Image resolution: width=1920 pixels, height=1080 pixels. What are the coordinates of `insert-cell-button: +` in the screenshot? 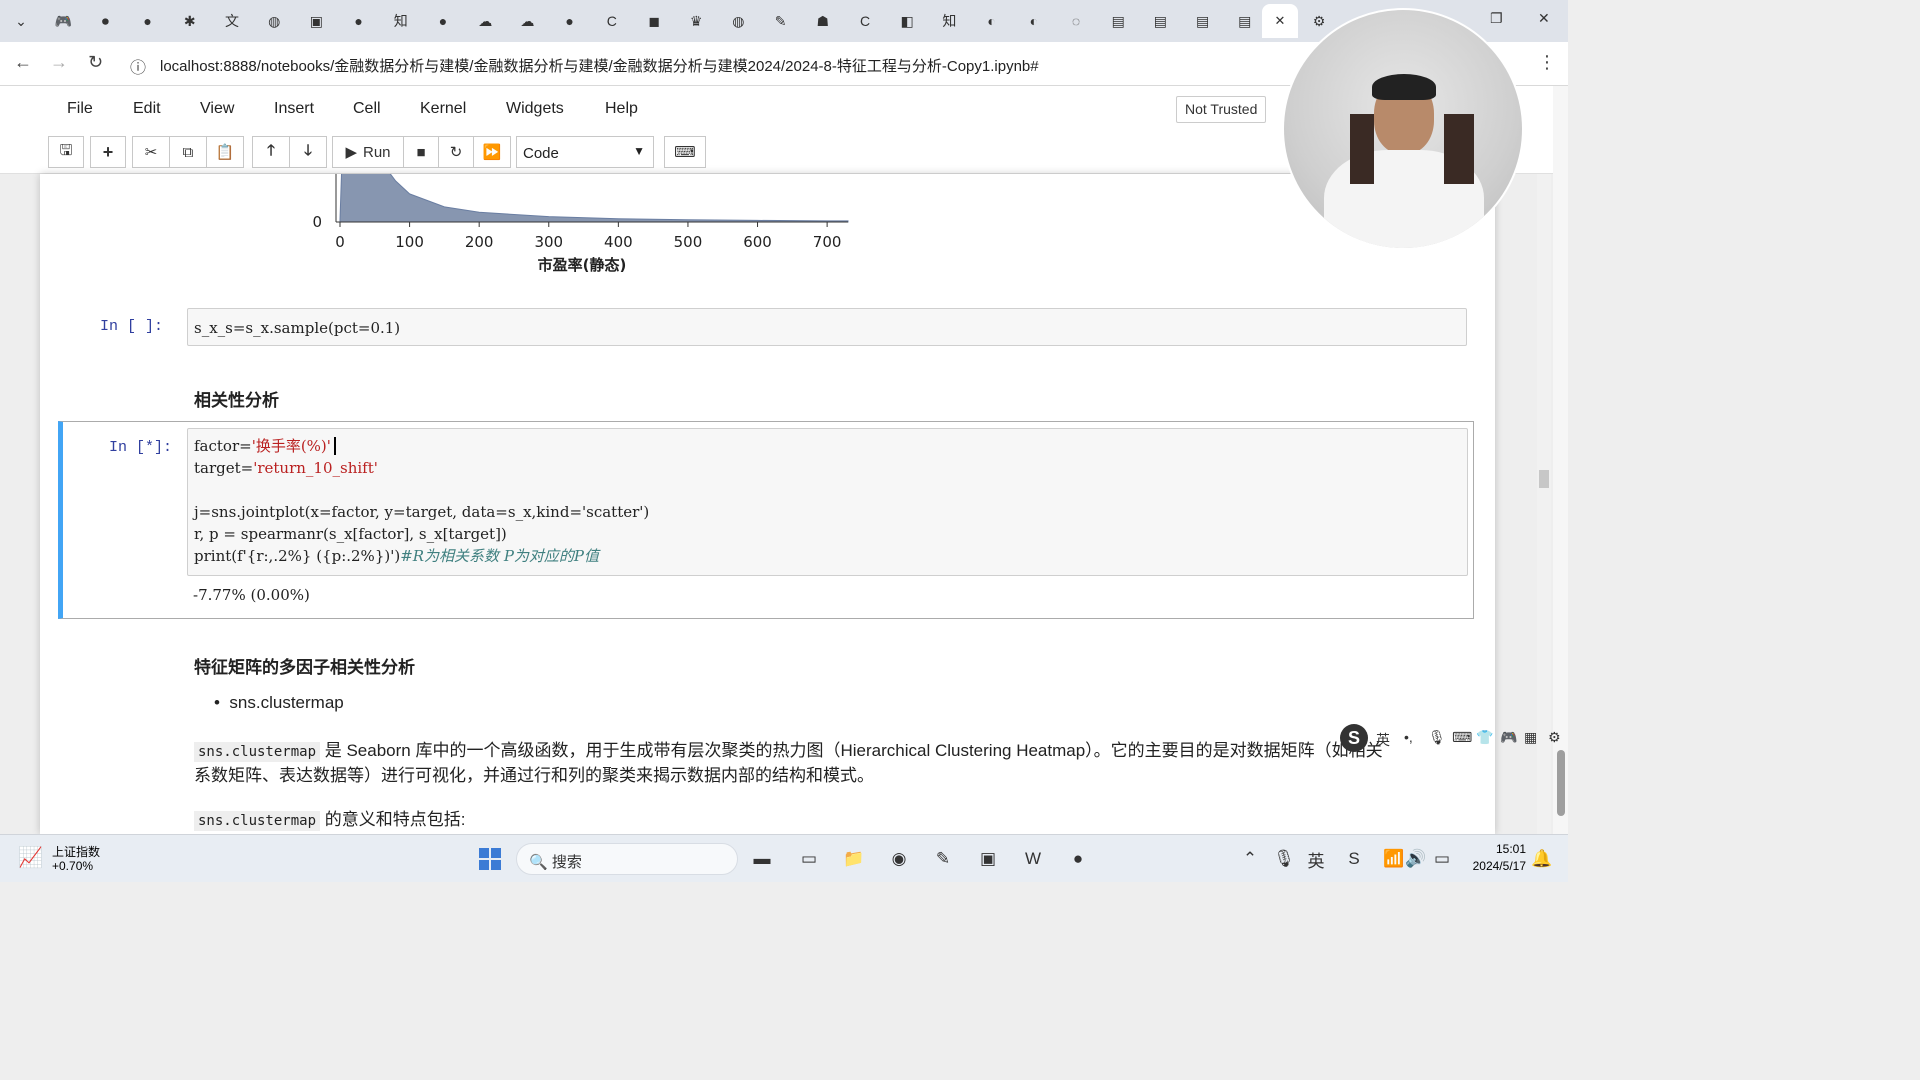 It's located at (108, 152).